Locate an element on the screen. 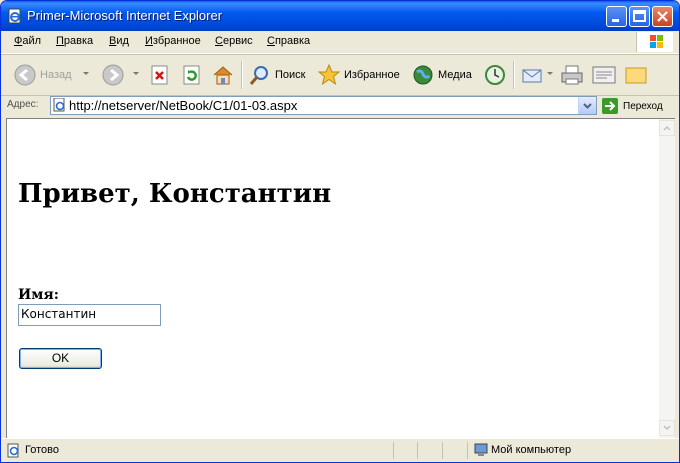 This screenshot has height=463, width=680. menu-help: Справка is located at coordinates (288, 41).